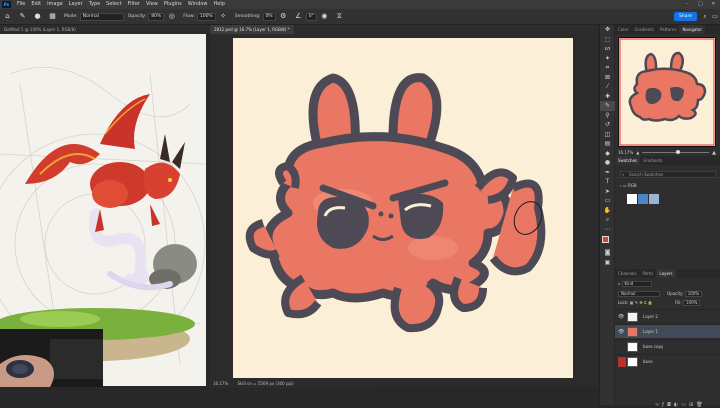  I want to click on visibility-eye-icon-hidden, so click(622, 362).